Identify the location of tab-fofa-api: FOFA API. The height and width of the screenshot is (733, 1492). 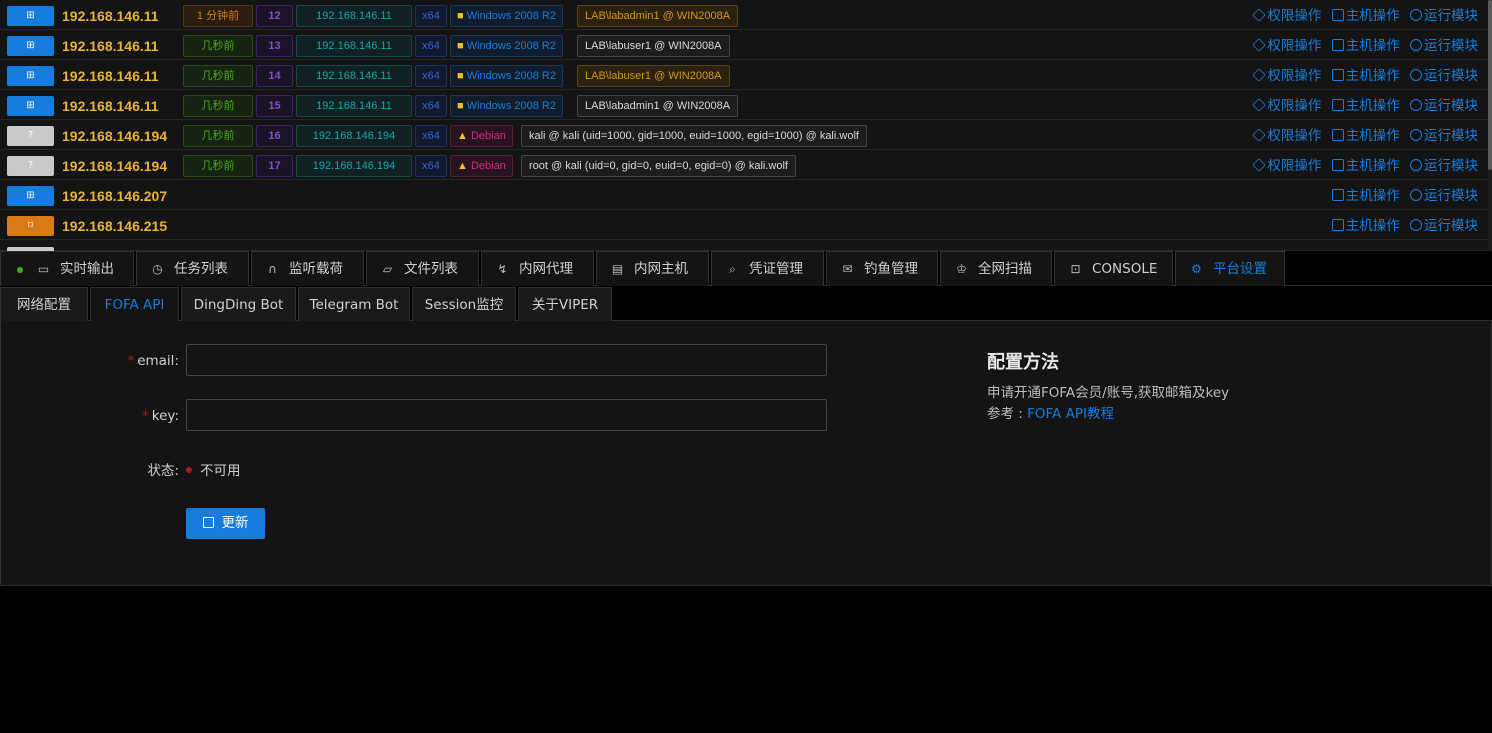
(134, 304).